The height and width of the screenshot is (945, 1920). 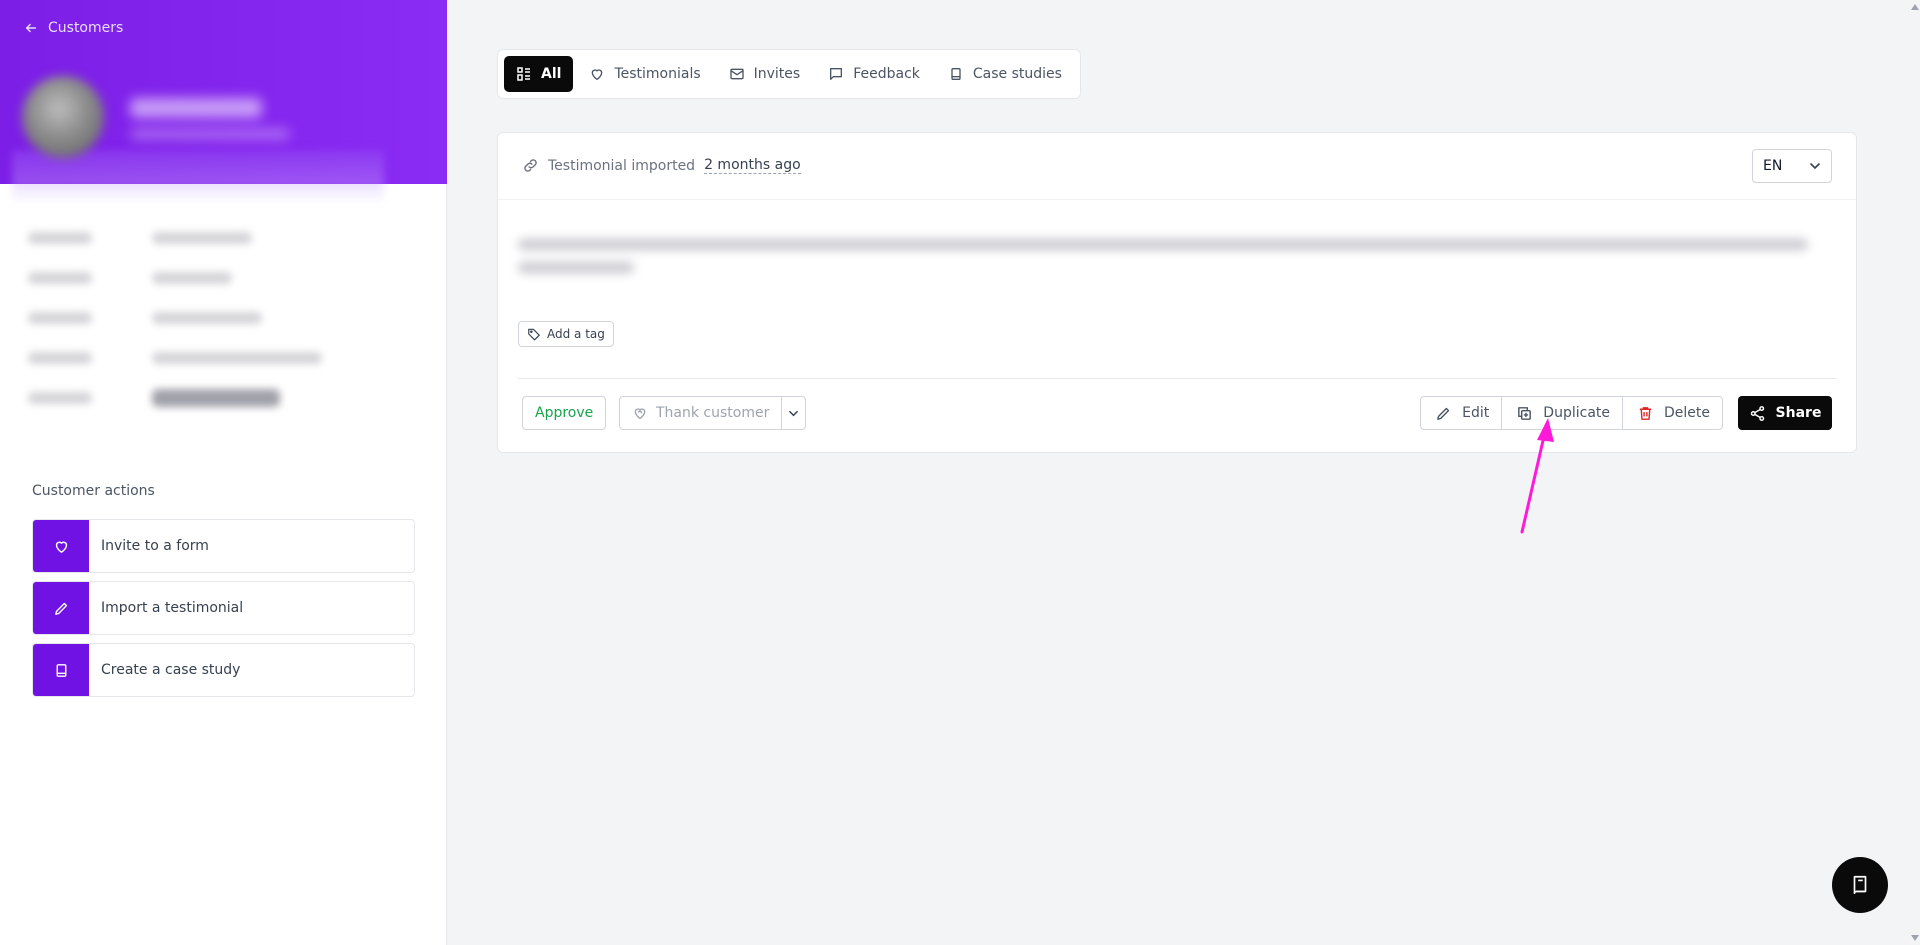 I want to click on tab-testimonials: Testimonials, so click(x=644, y=74).